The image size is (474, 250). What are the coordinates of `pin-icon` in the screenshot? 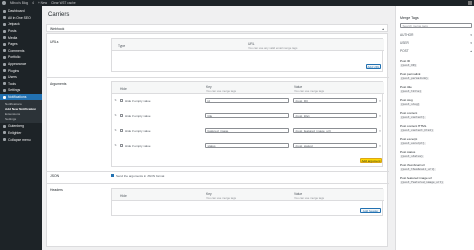 It's located at (4, 31).